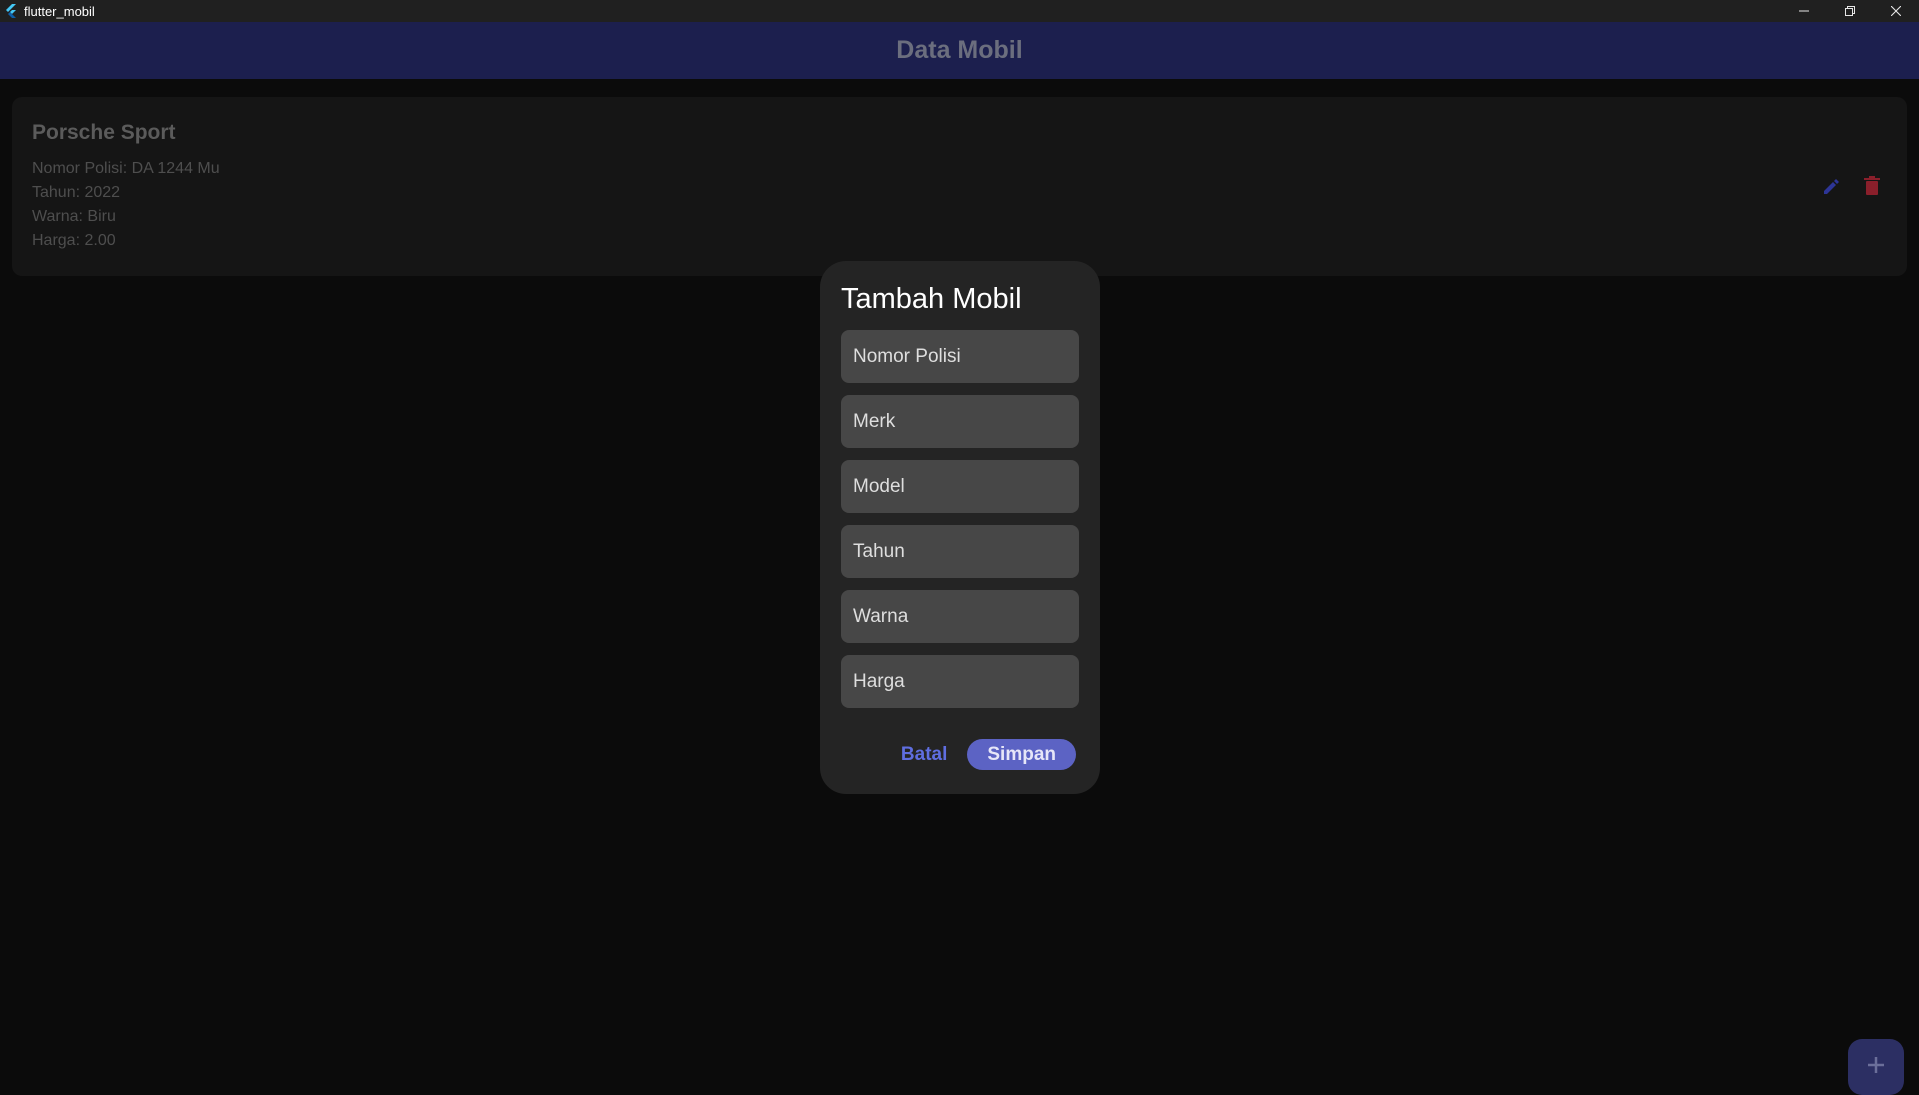  Describe the element at coordinates (931, 299) in the screenshot. I see `dialog-title: Tambah Mobil` at that location.